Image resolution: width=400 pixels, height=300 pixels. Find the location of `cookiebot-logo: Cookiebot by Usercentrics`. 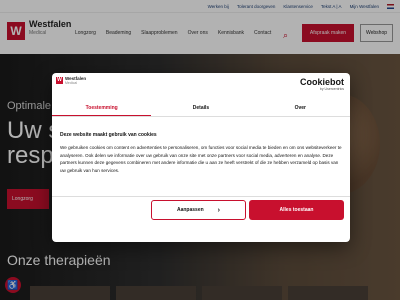

cookiebot-logo: Cookiebot by Usercentrics is located at coordinates (322, 84).